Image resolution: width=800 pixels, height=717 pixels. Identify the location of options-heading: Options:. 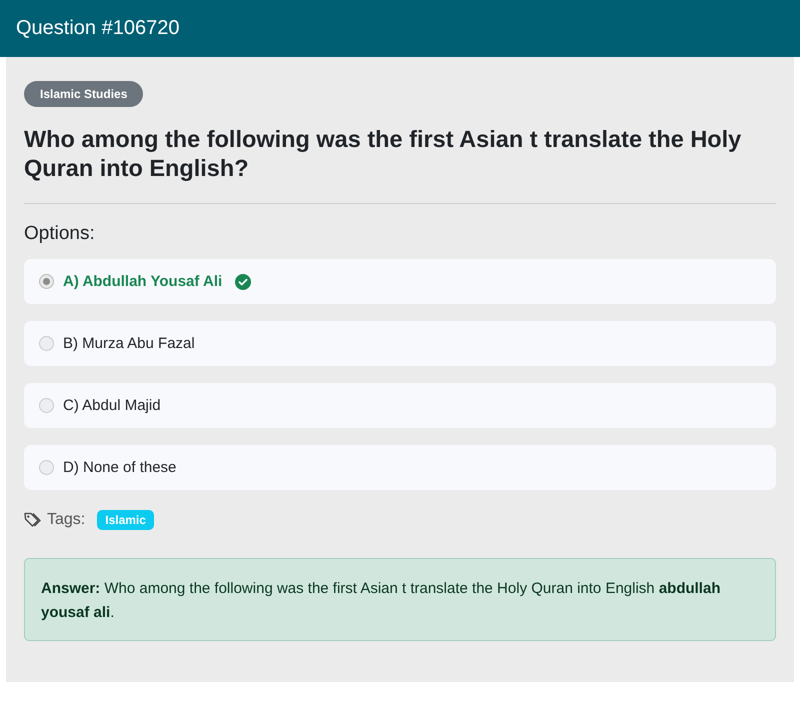
(60, 234).